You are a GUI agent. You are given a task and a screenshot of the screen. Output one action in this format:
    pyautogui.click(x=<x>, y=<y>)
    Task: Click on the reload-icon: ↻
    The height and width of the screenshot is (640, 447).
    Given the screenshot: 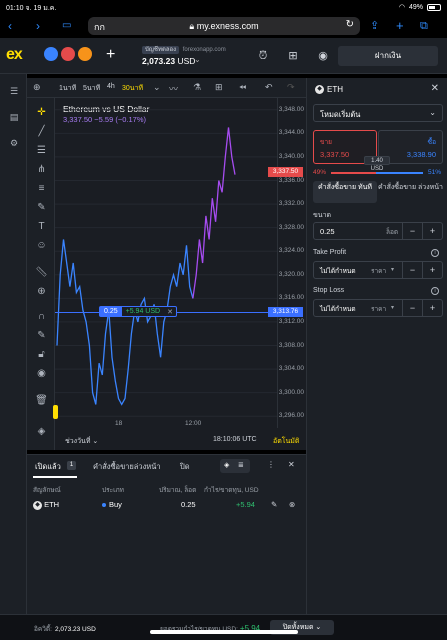 What is the action you would take?
    pyautogui.click(x=350, y=24)
    